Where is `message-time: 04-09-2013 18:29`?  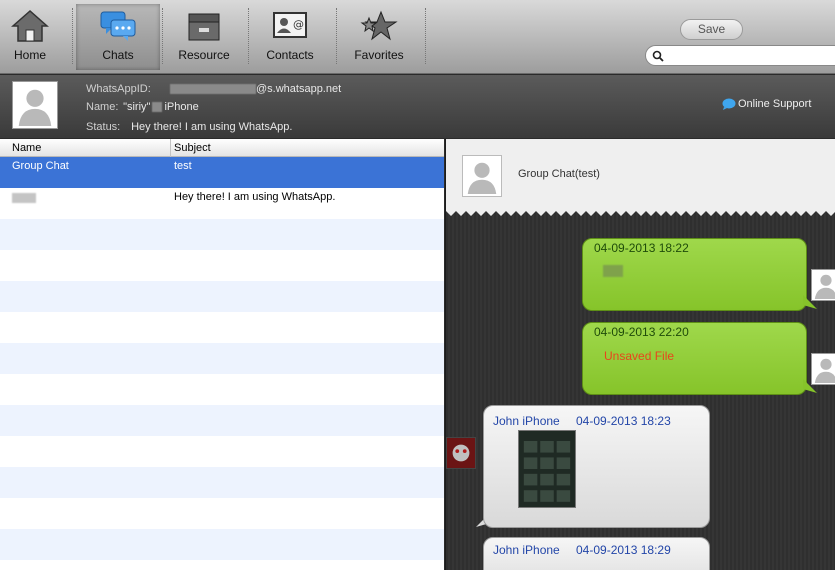
message-time: 04-09-2013 18:29 is located at coordinates (623, 550).